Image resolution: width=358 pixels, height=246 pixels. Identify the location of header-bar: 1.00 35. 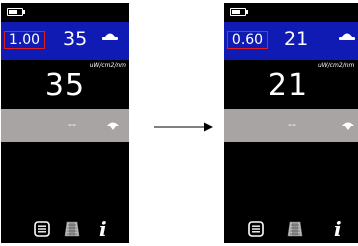
(65, 41).